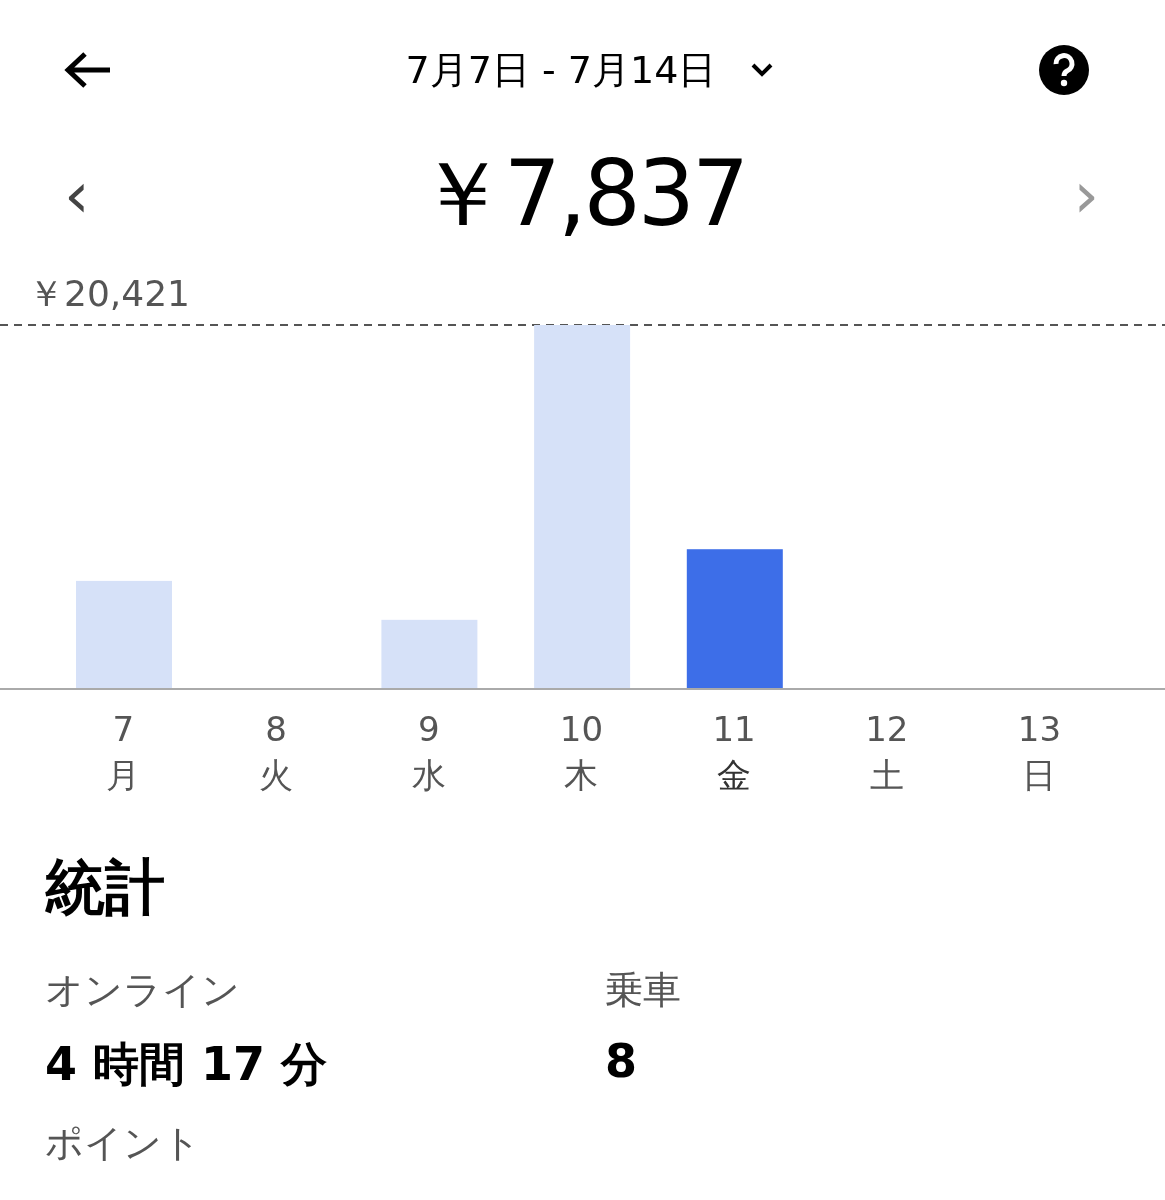 The image size is (1165, 1200). Describe the element at coordinates (123, 1143) in the screenshot. I see `stat-label: ポイント` at that location.